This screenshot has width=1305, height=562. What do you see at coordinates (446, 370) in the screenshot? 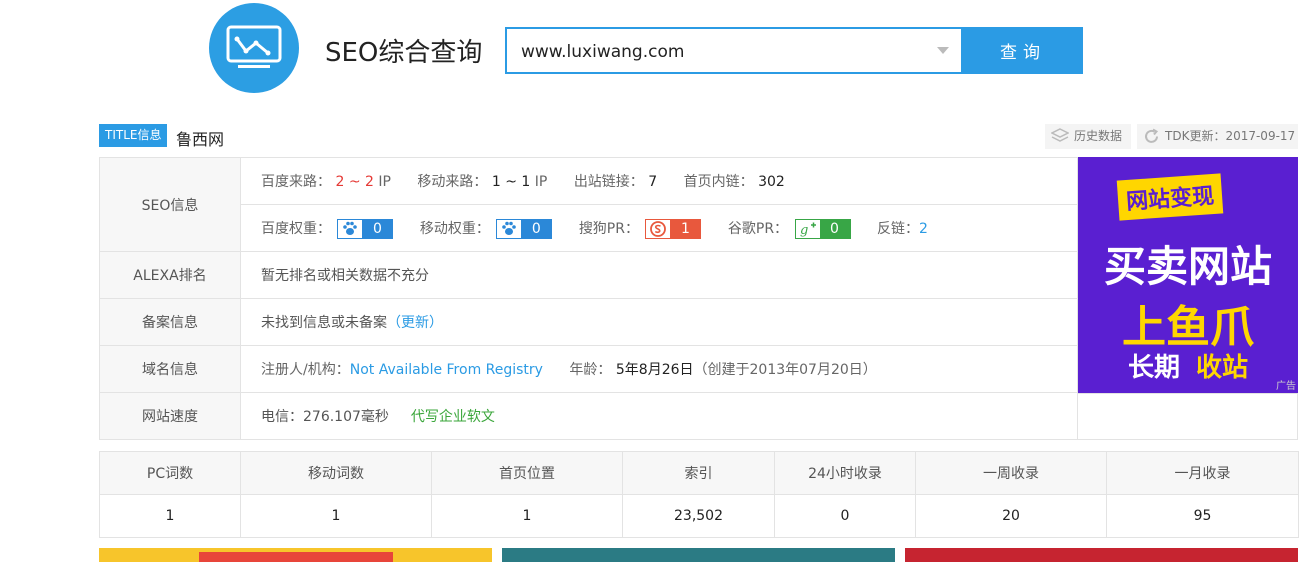
I see `registrant-link: Not Available From Registry` at bounding box center [446, 370].